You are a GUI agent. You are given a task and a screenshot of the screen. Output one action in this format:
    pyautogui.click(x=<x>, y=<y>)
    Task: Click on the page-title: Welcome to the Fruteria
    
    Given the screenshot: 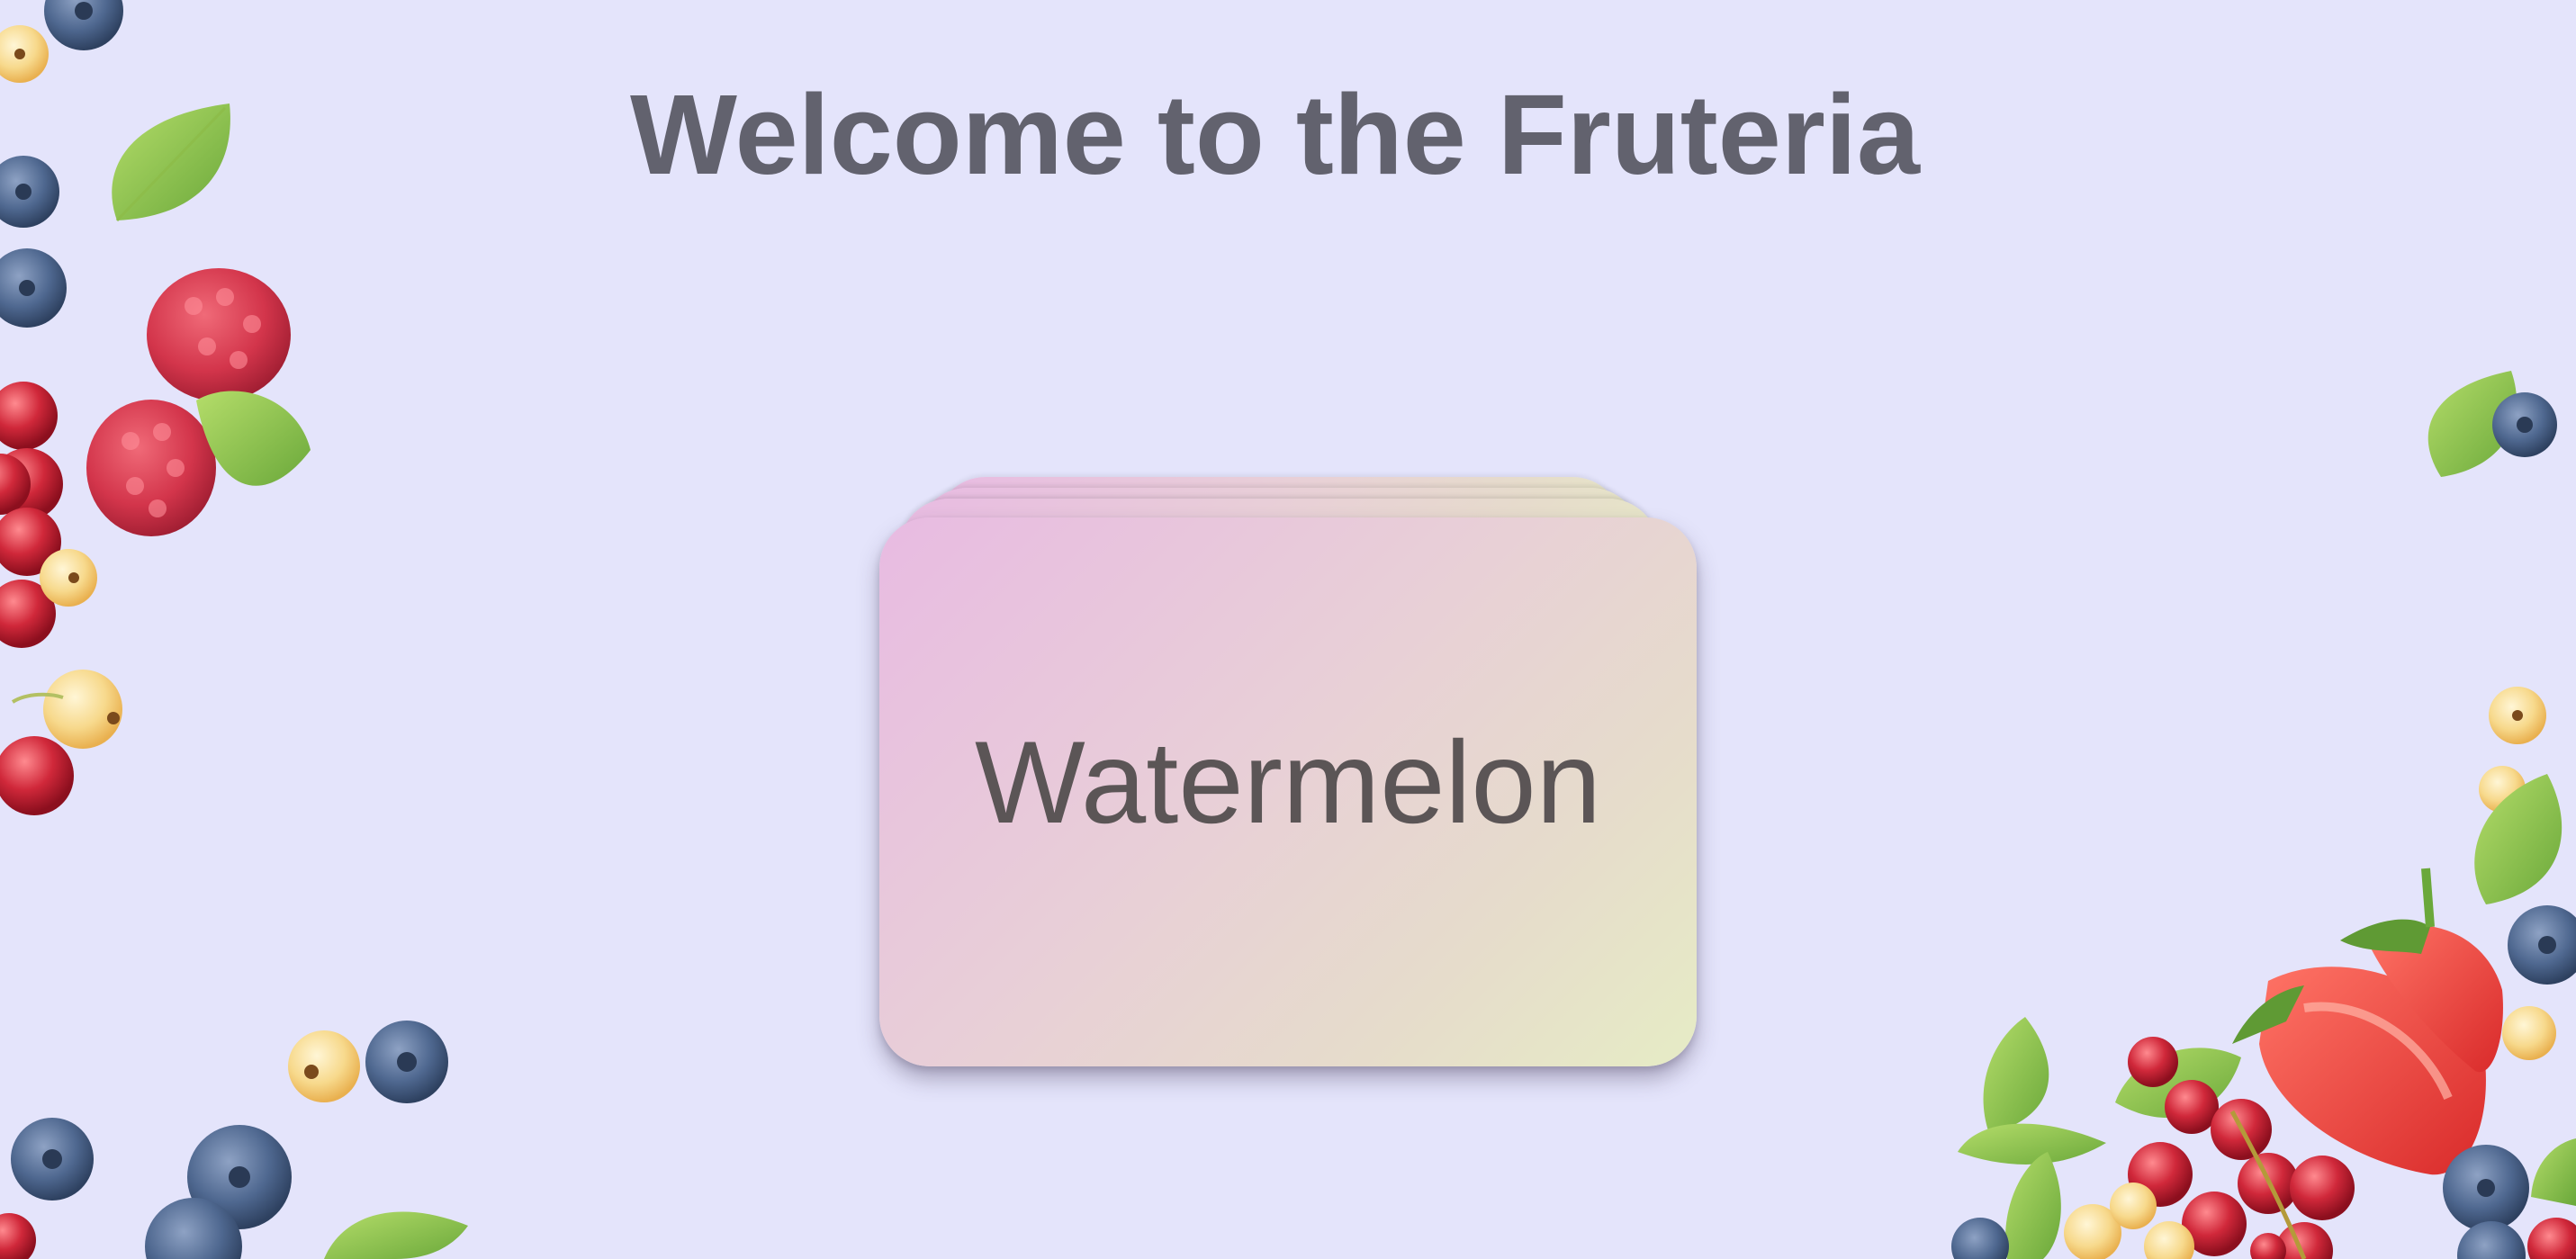 What is the action you would take?
    pyautogui.click(x=1275, y=134)
    